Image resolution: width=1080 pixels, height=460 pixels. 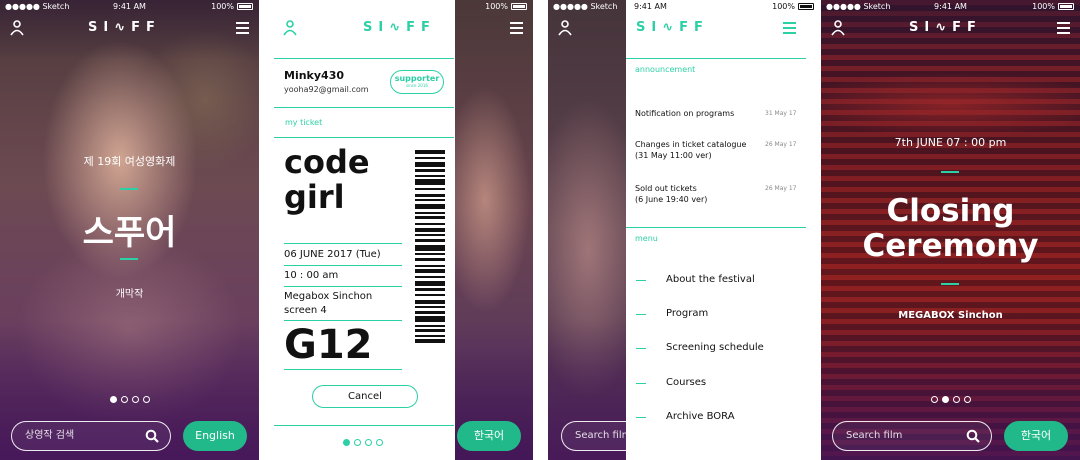 I want to click on screening-time: 10 : 00 am, so click(x=311, y=275).